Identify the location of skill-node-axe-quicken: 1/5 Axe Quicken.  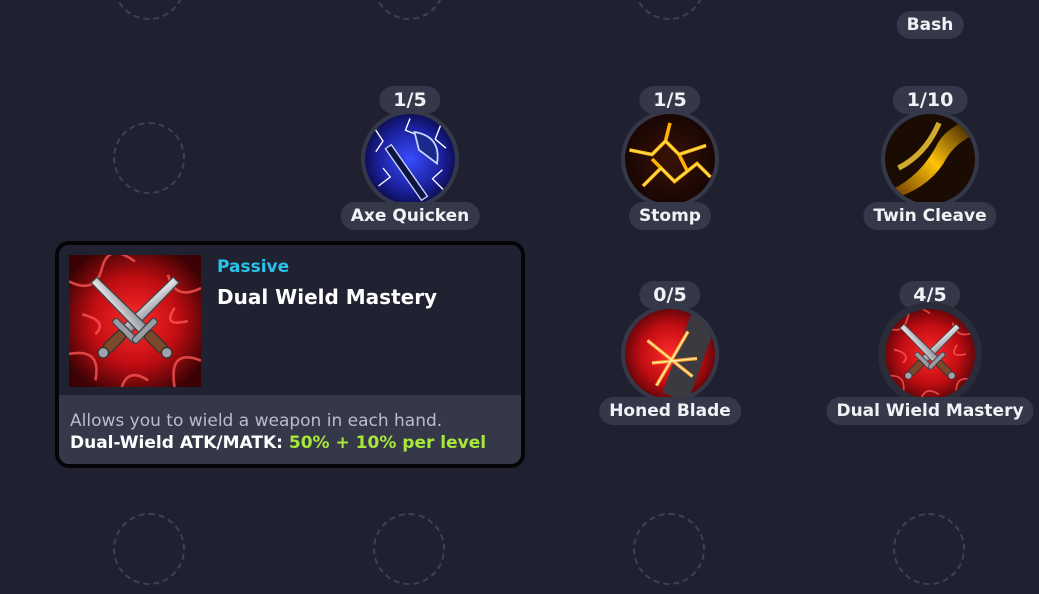
(410, 161).